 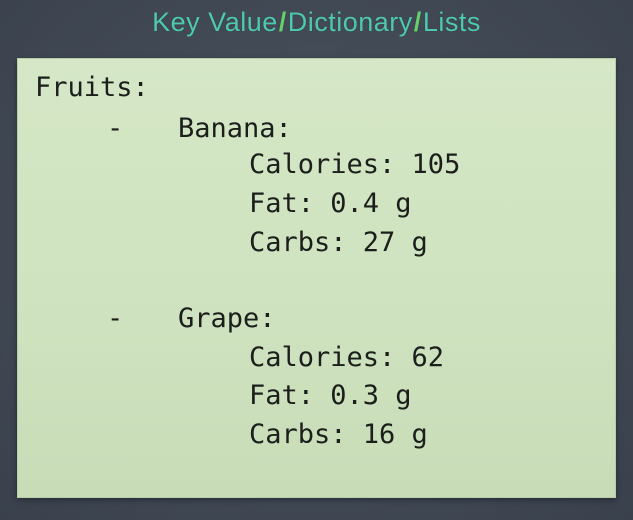 What do you see at coordinates (338, 242) in the screenshot?
I see `banana-carbs: Carbs: 27 g` at bounding box center [338, 242].